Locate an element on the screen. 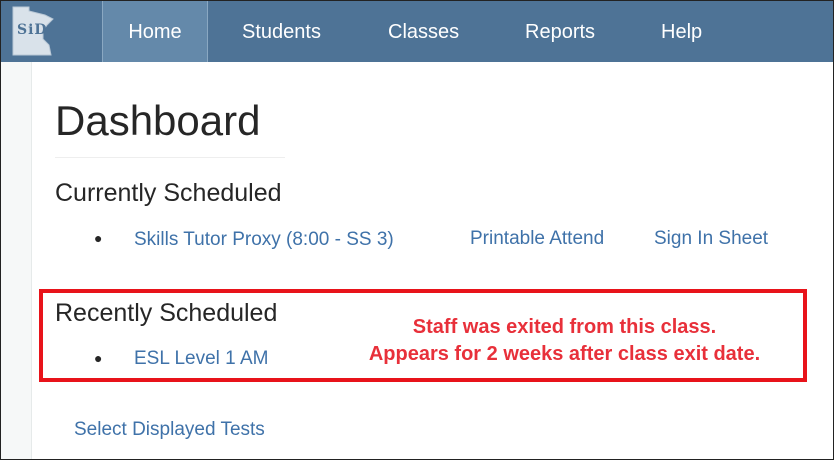 The width and height of the screenshot is (834, 460). nav-help: Help is located at coordinates (681, 31).